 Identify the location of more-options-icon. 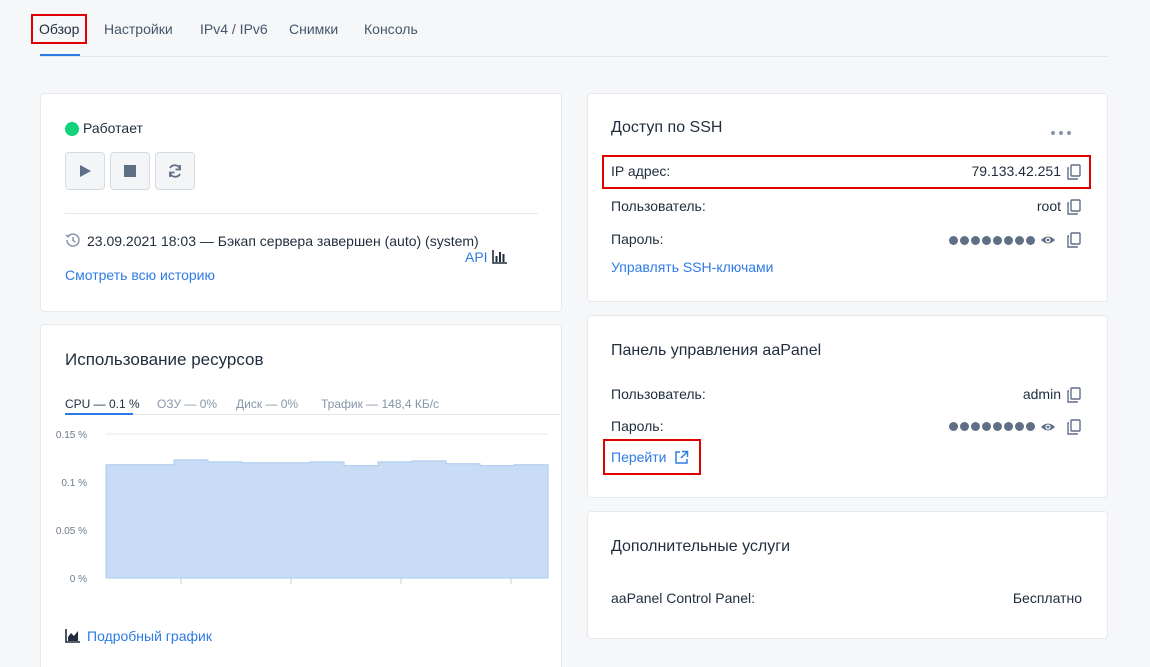
(1061, 133).